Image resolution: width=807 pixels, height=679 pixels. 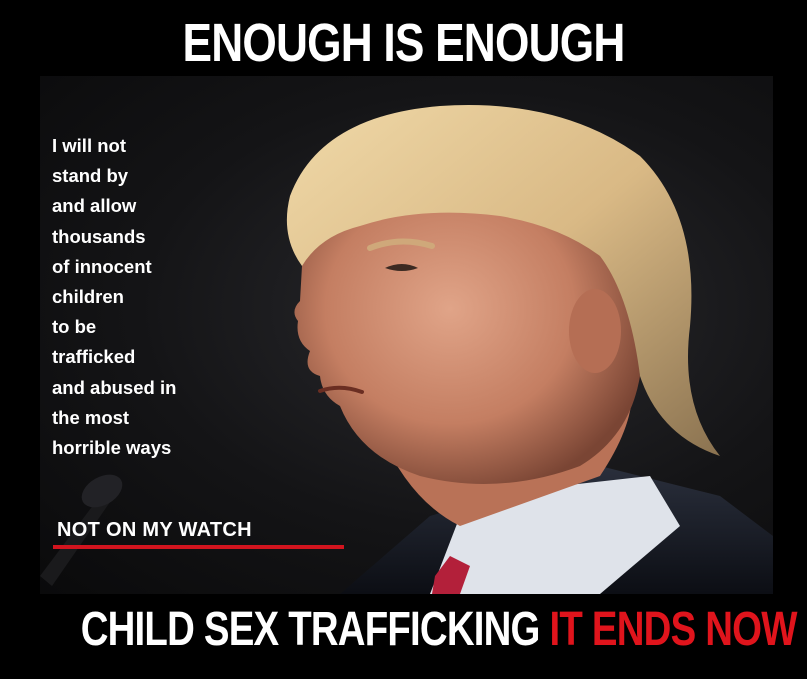 What do you see at coordinates (90, 176) in the screenshot?
I see `quote-line: stand by` at bounding box center [90, 176].